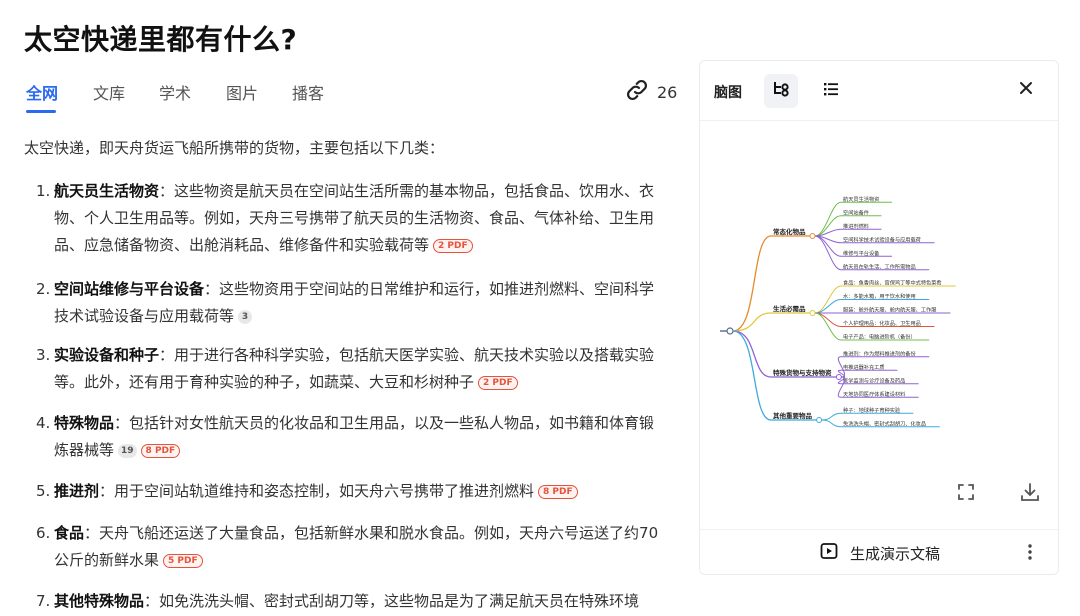 This screenshot has height=616, width=1080. Describe the element at coordinates (245, 317) in the screenshot. I see `citation-badge: 3` at that location.